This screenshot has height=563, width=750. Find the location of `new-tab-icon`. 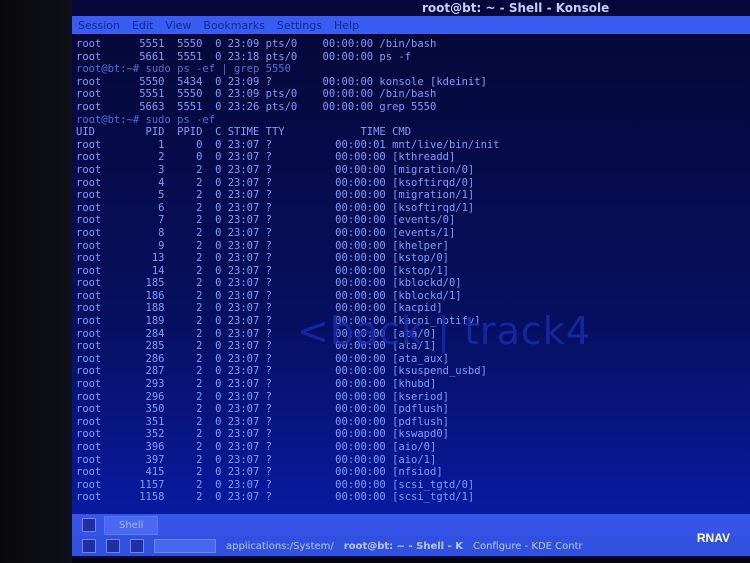

new-tab-icon is located at coordinates (89, 525).